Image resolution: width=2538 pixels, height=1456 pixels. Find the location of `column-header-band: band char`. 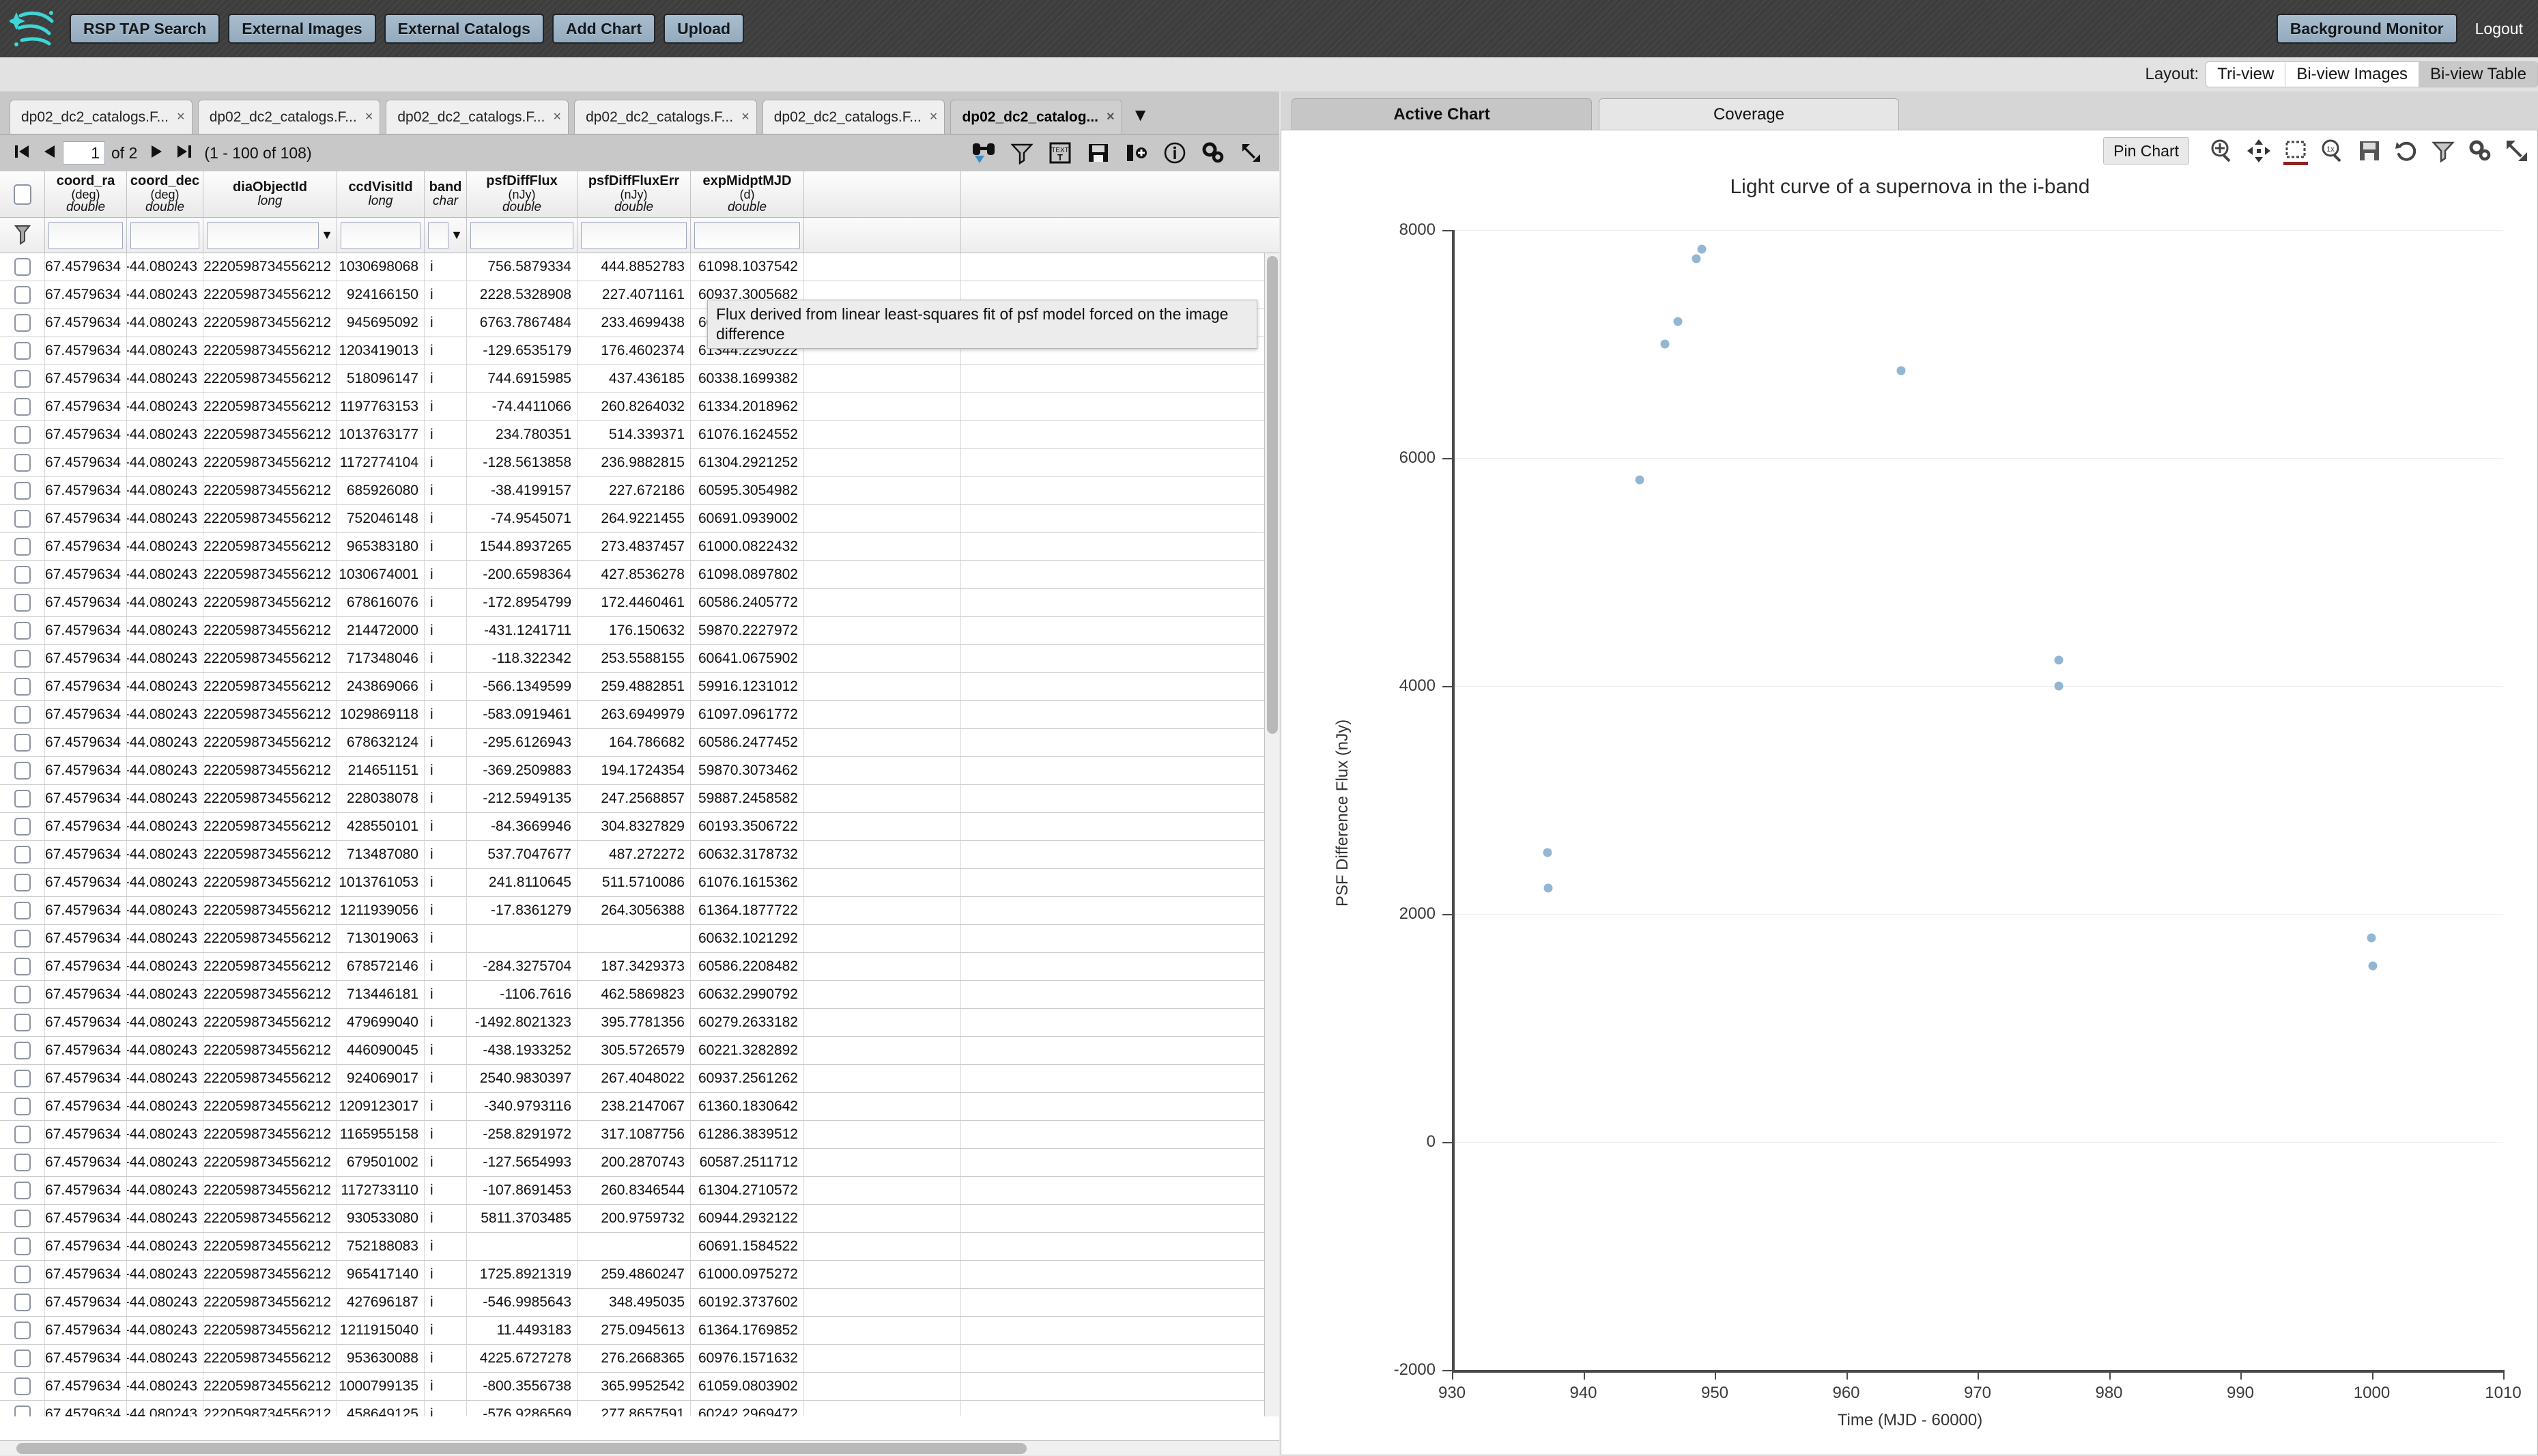

column-header-band: band char is located at coordinates (446, 194).